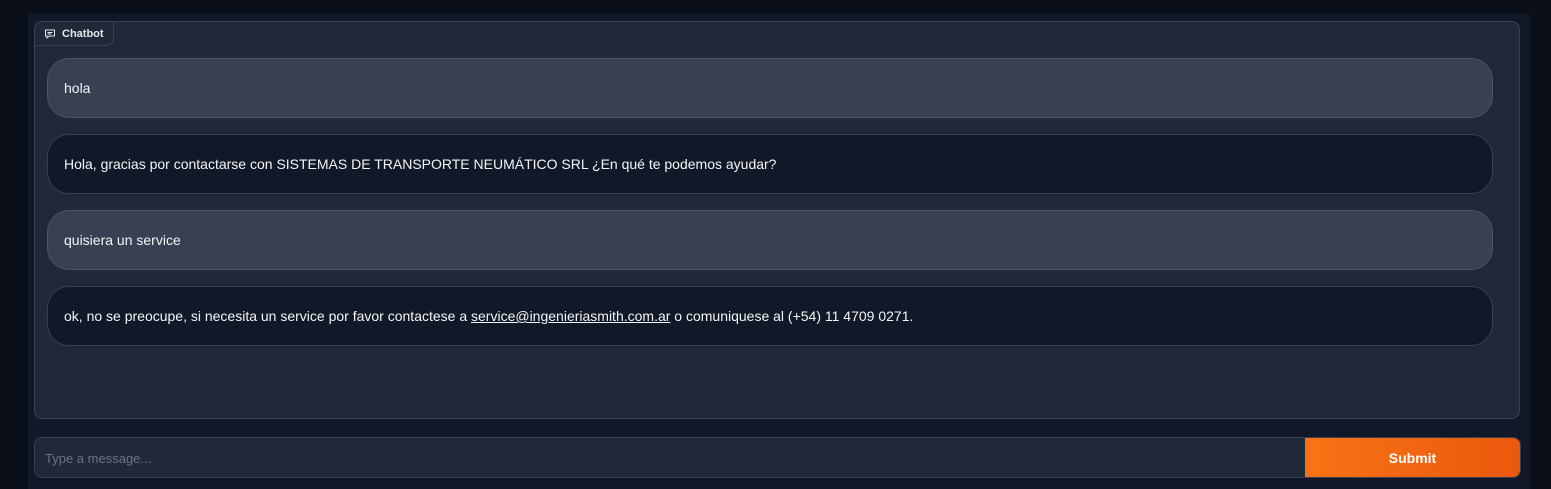  Describe the element at coordinates (122, 240) in the screenshot. I see `message-text: quisiera un service` at that location.